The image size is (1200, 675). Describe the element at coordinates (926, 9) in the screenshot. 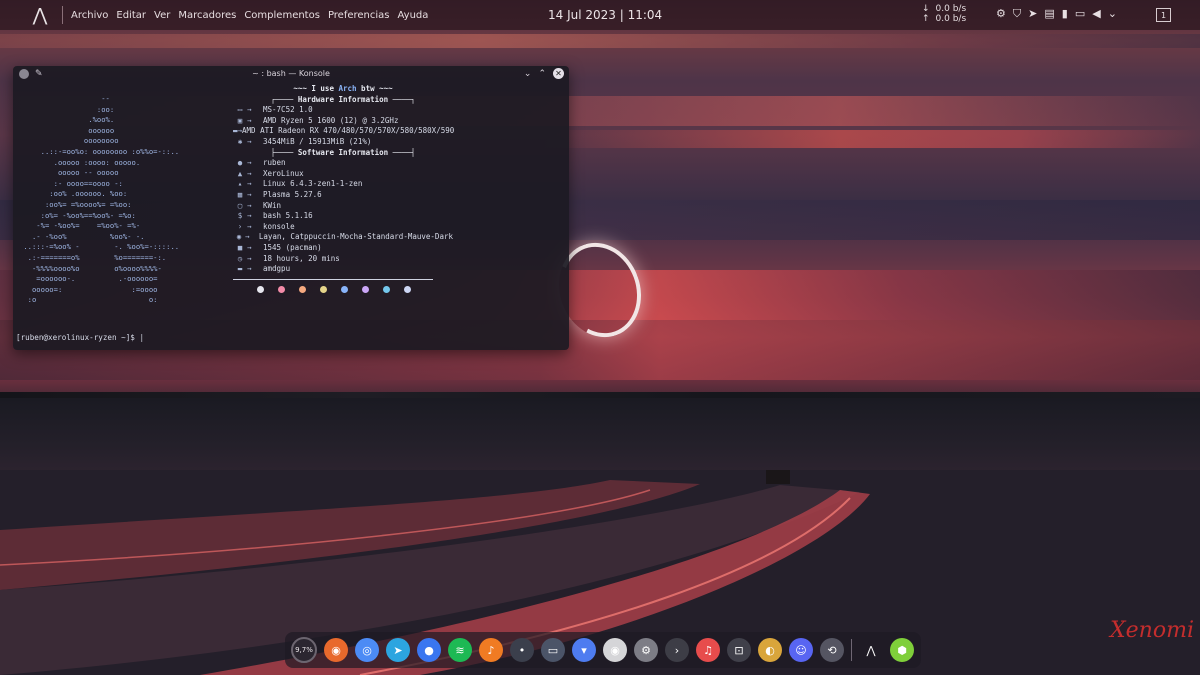

I see `download-arrow-icon: ↓` at that location.